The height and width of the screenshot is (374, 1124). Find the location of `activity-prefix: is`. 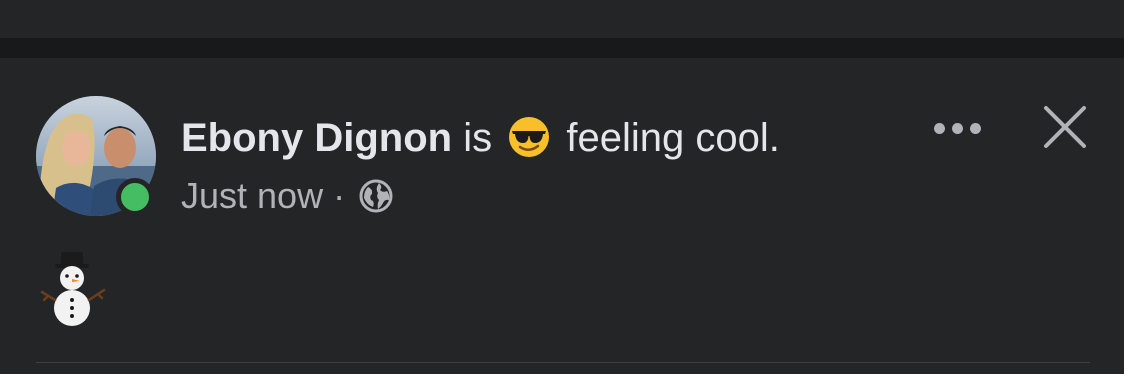

activity-prefix: is is located at coordinates (478, 138).